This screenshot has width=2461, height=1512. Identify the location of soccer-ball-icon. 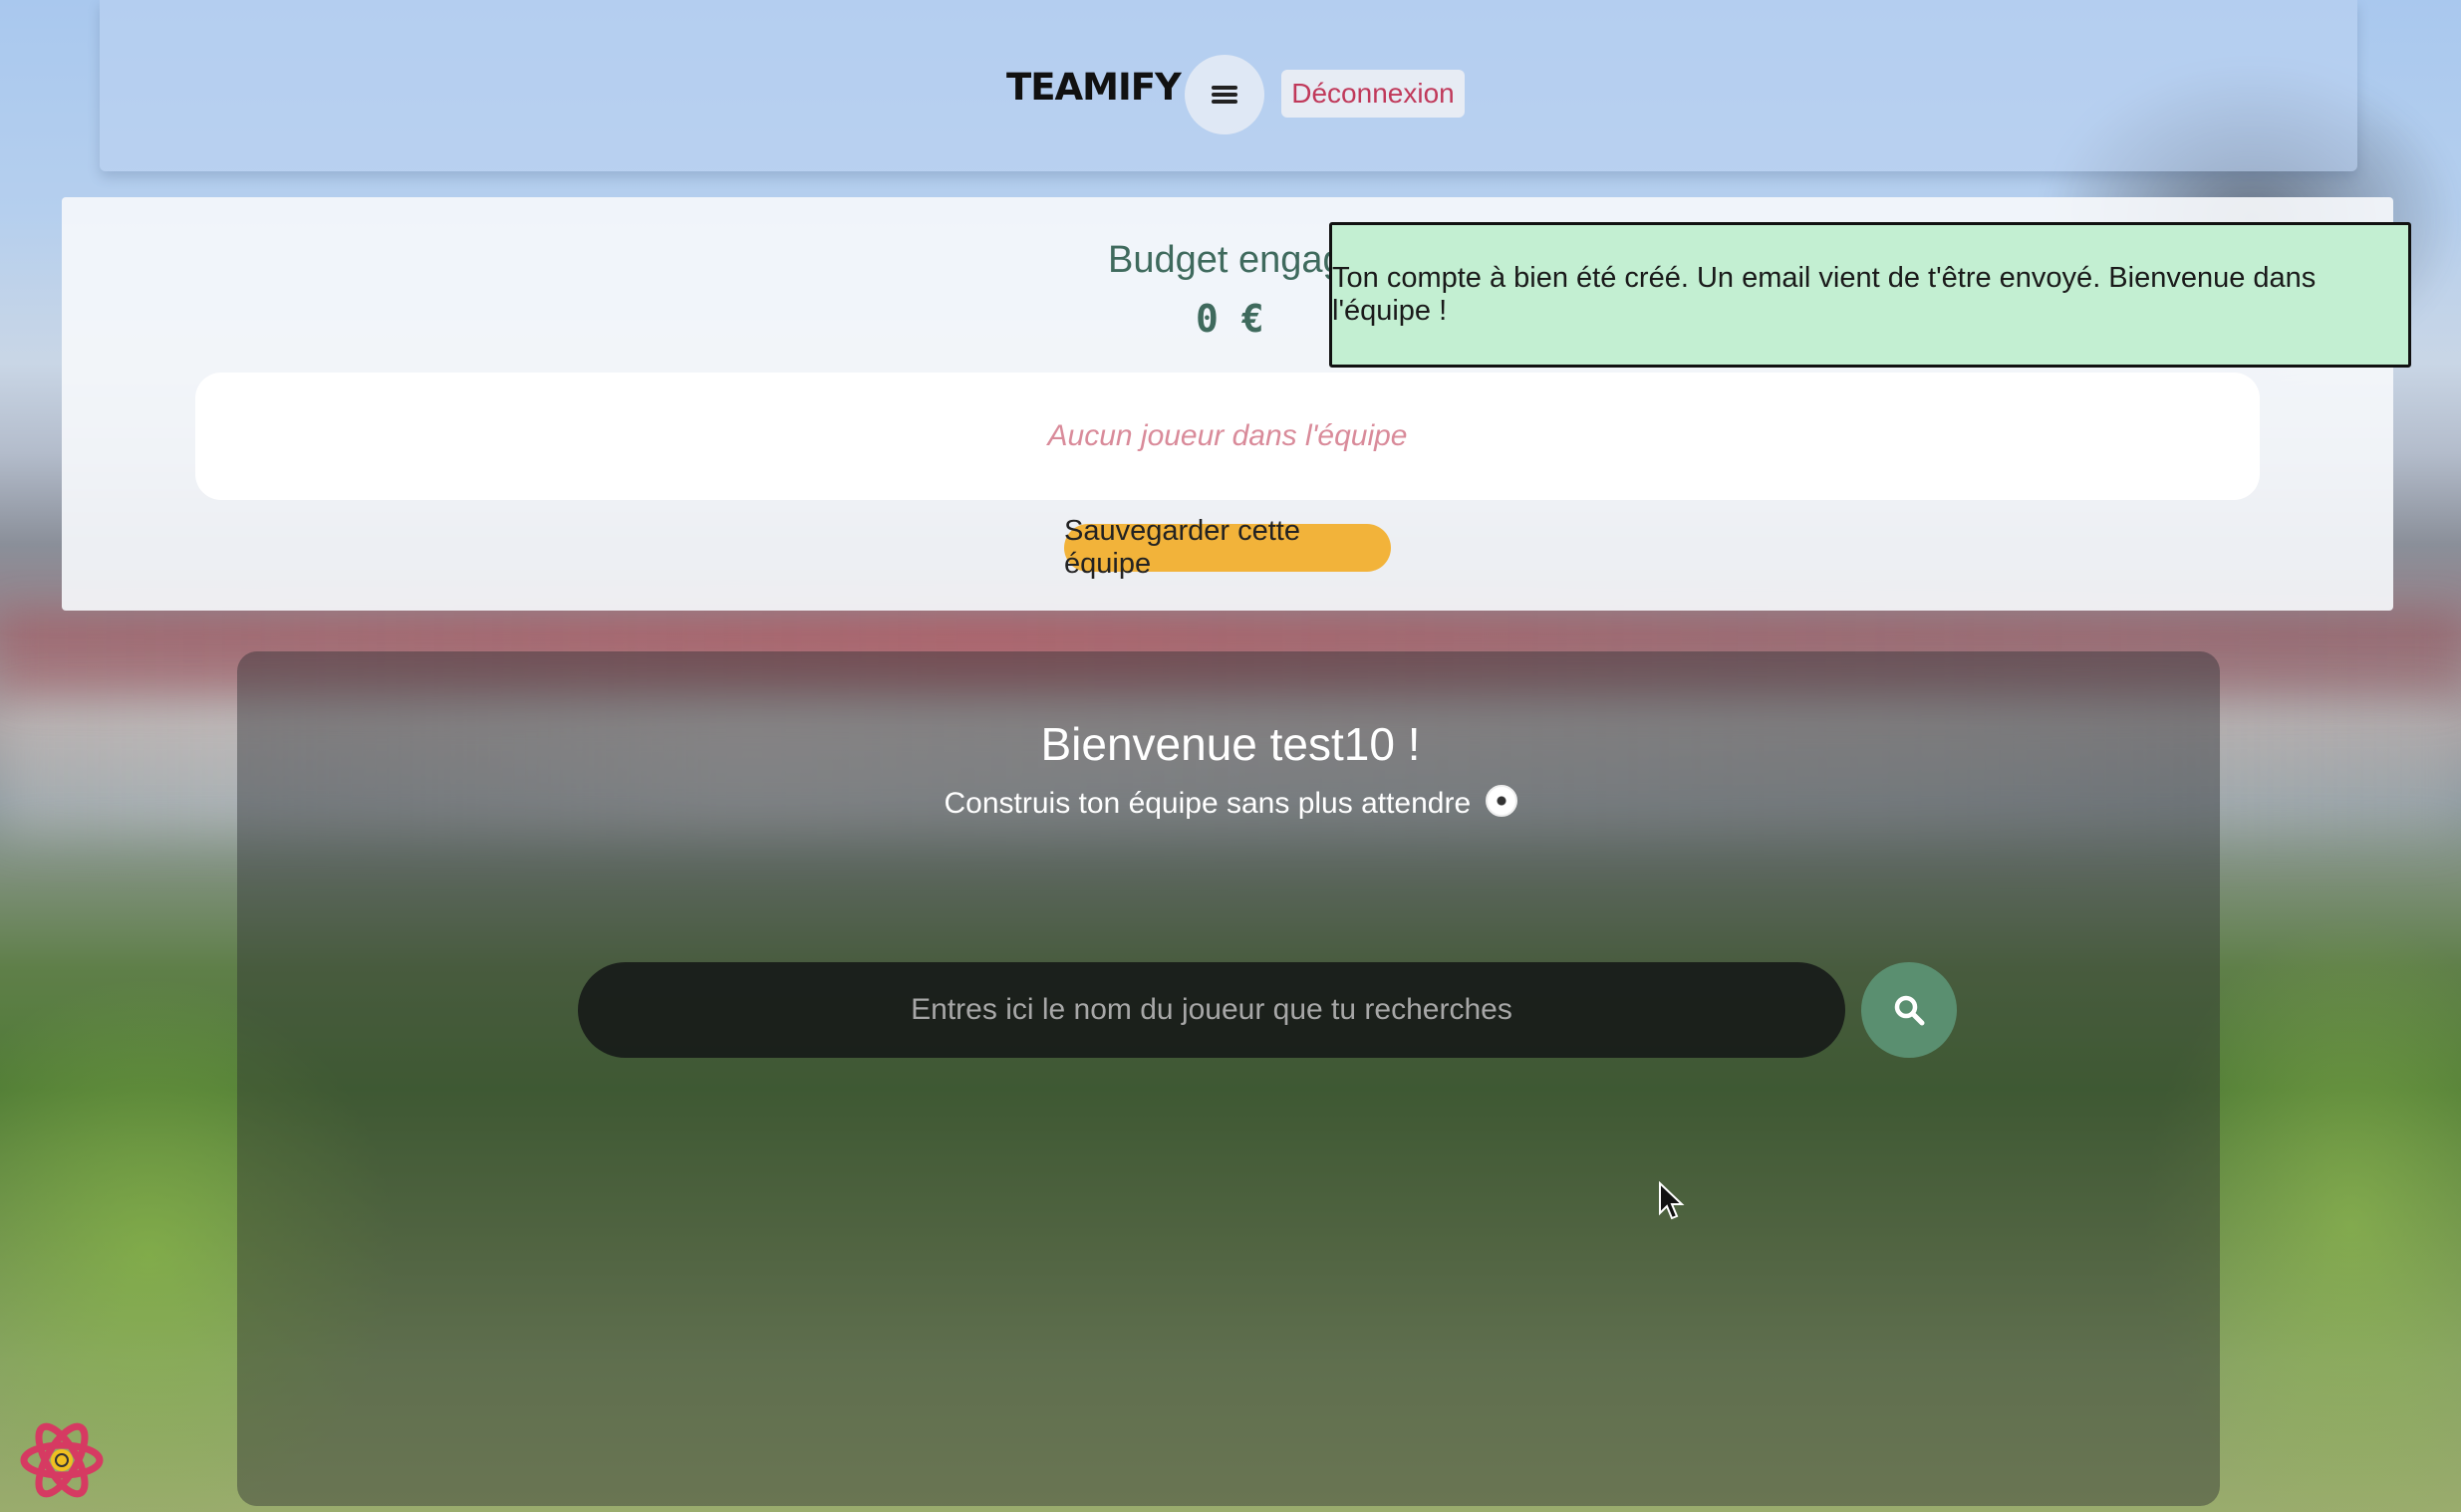
(1501, 801).